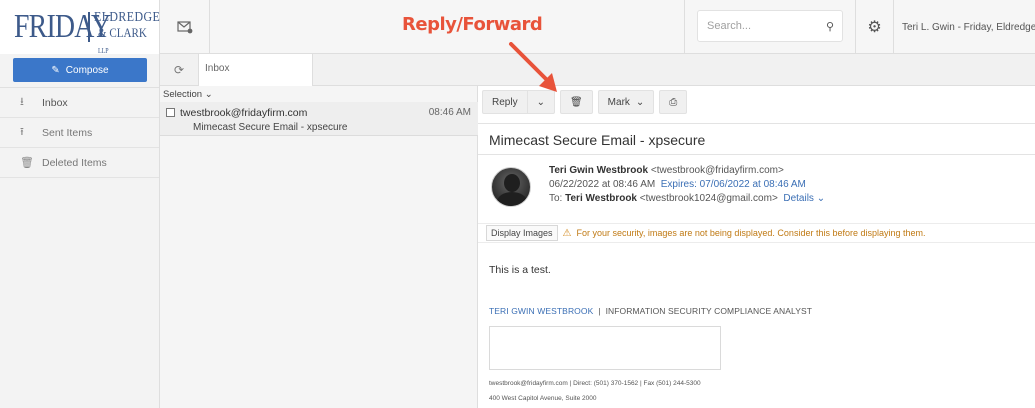 The height and width of the screenshot is (408, 1035). Describe the element at coordinates (55, 70) in the screenshot. I see `pencil-icon: ✎` at that location.